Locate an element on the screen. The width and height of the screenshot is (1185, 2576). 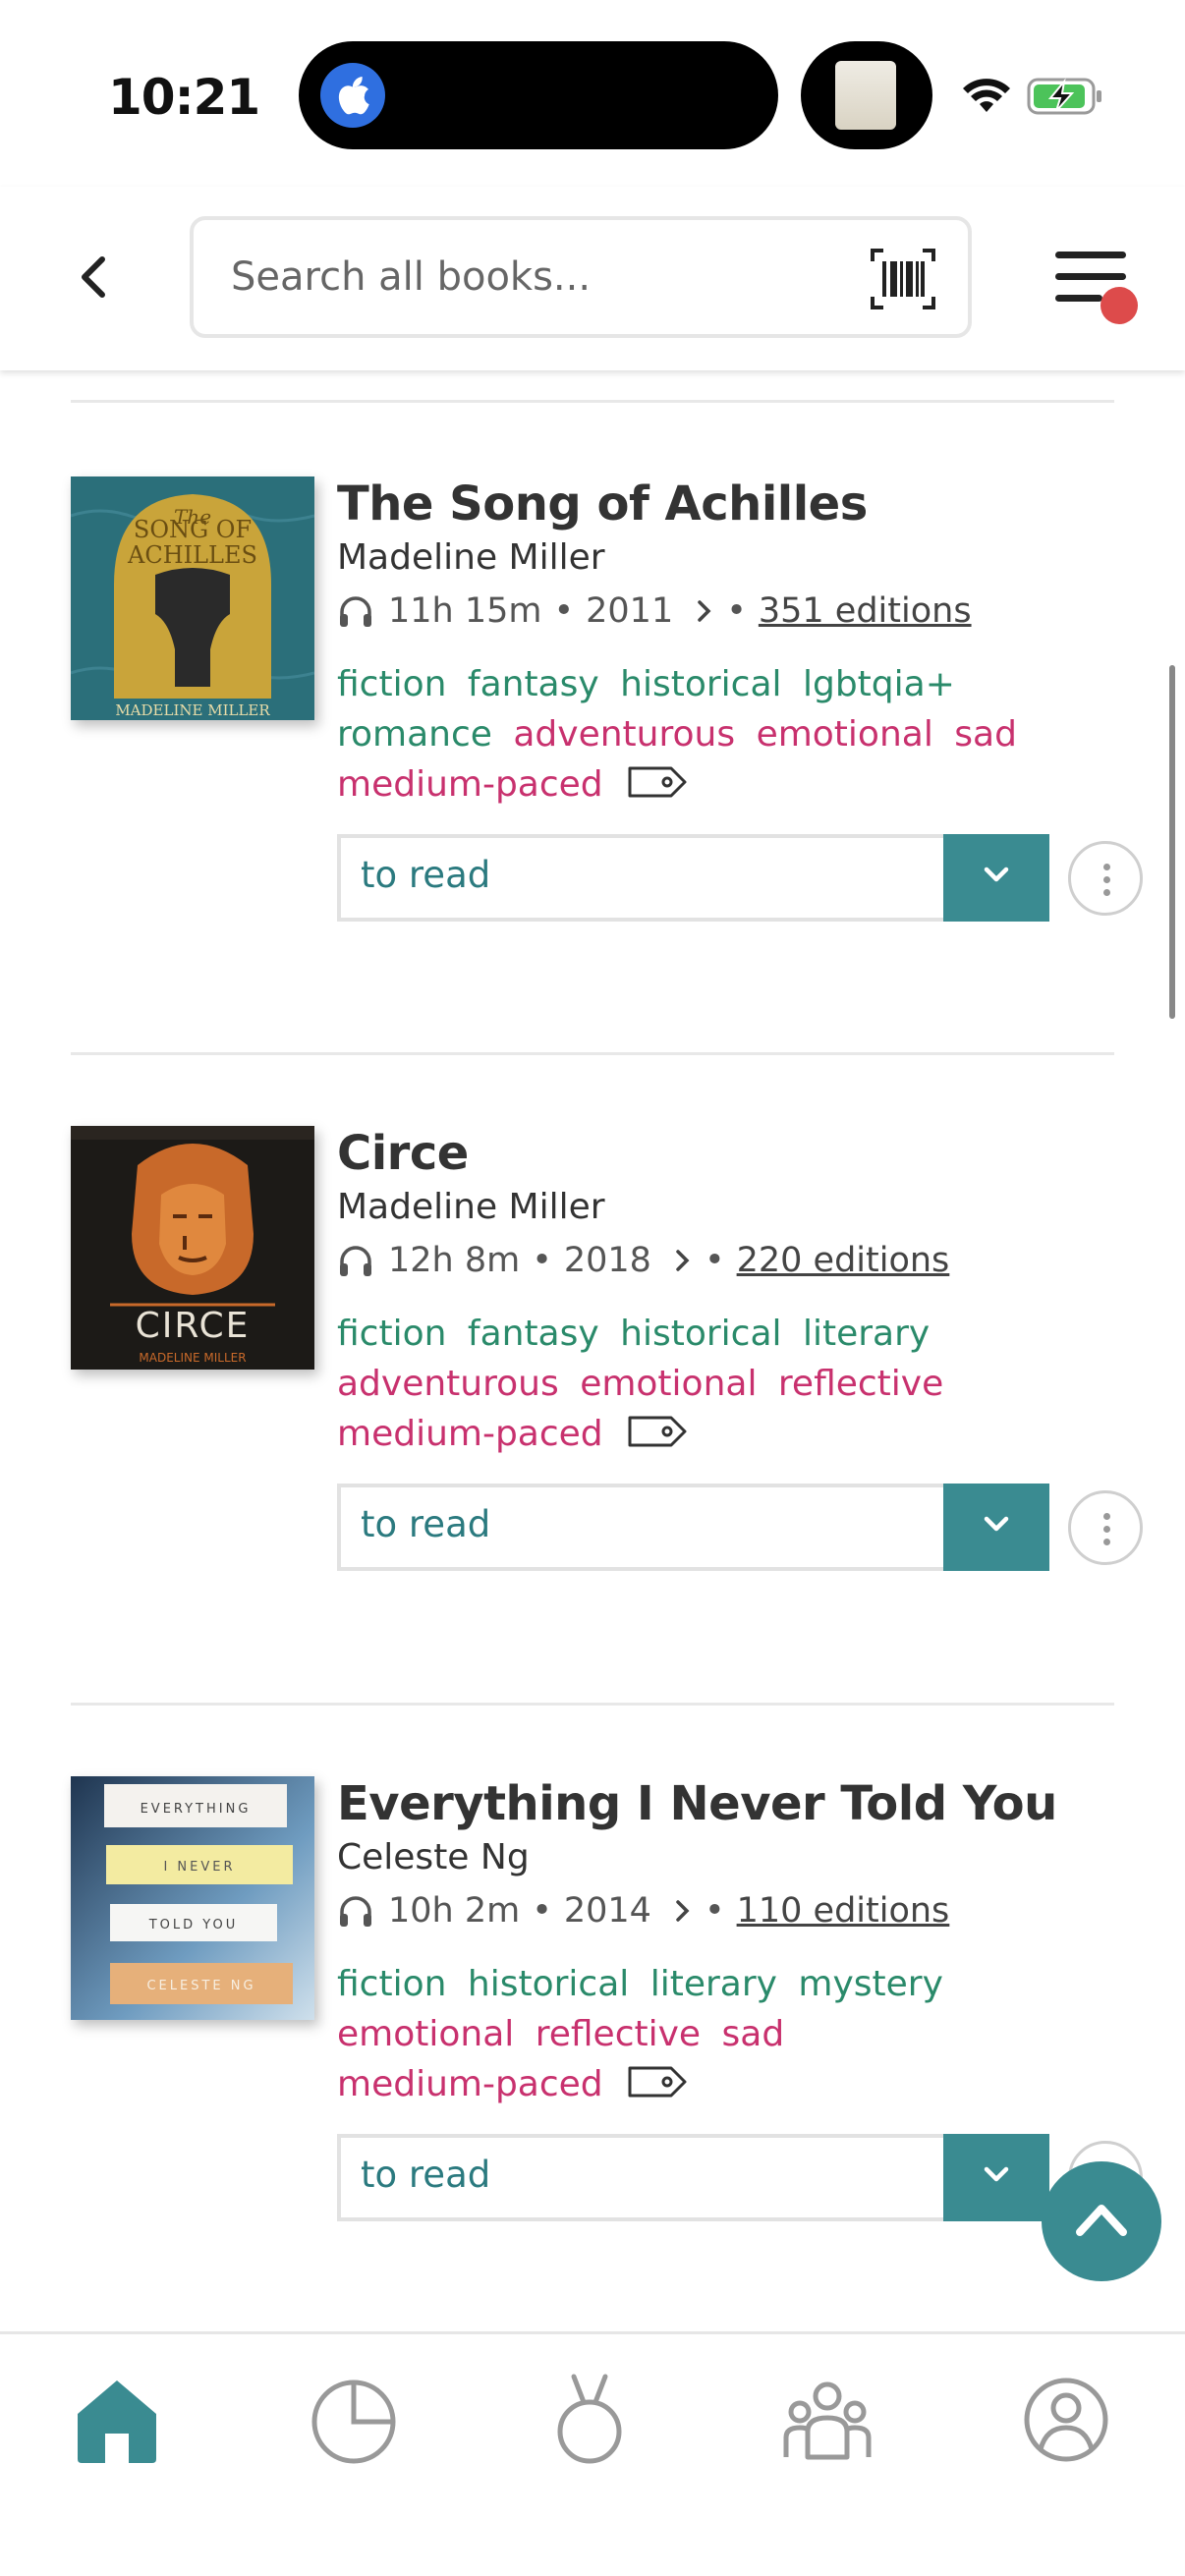
top-header is located at coordinates (592, 278).